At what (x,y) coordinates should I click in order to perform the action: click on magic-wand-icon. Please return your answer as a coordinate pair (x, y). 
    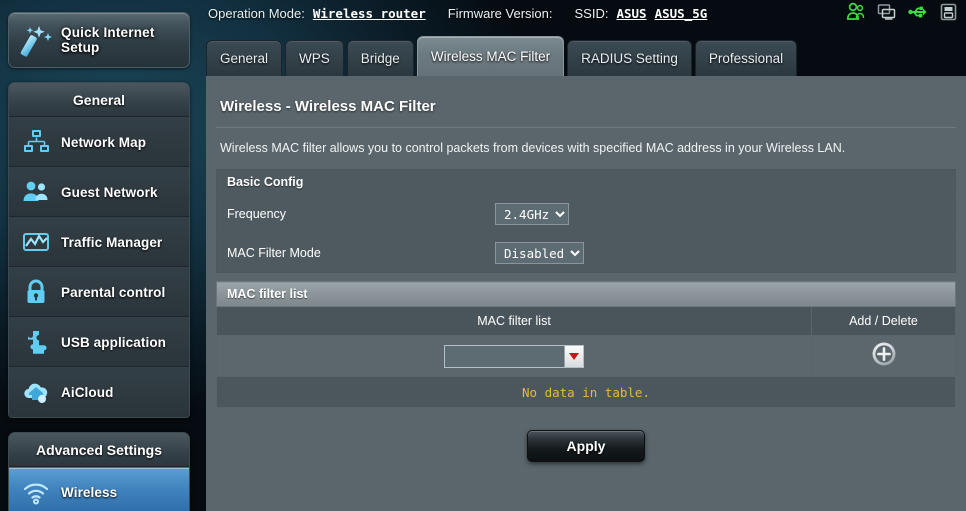
    Looking at the image, I should click on (38, 40).